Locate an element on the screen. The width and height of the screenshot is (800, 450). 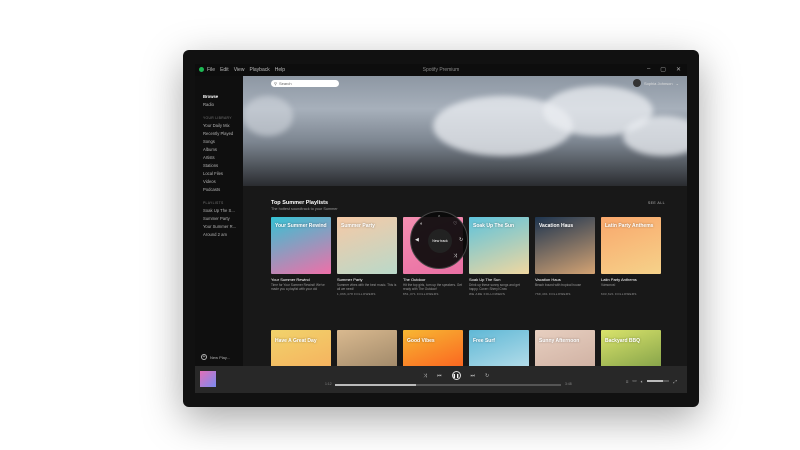
playback-controls: ⤨ ⏮ ❚❚ ⏭ ↻ is located at coordinates (456, 375).